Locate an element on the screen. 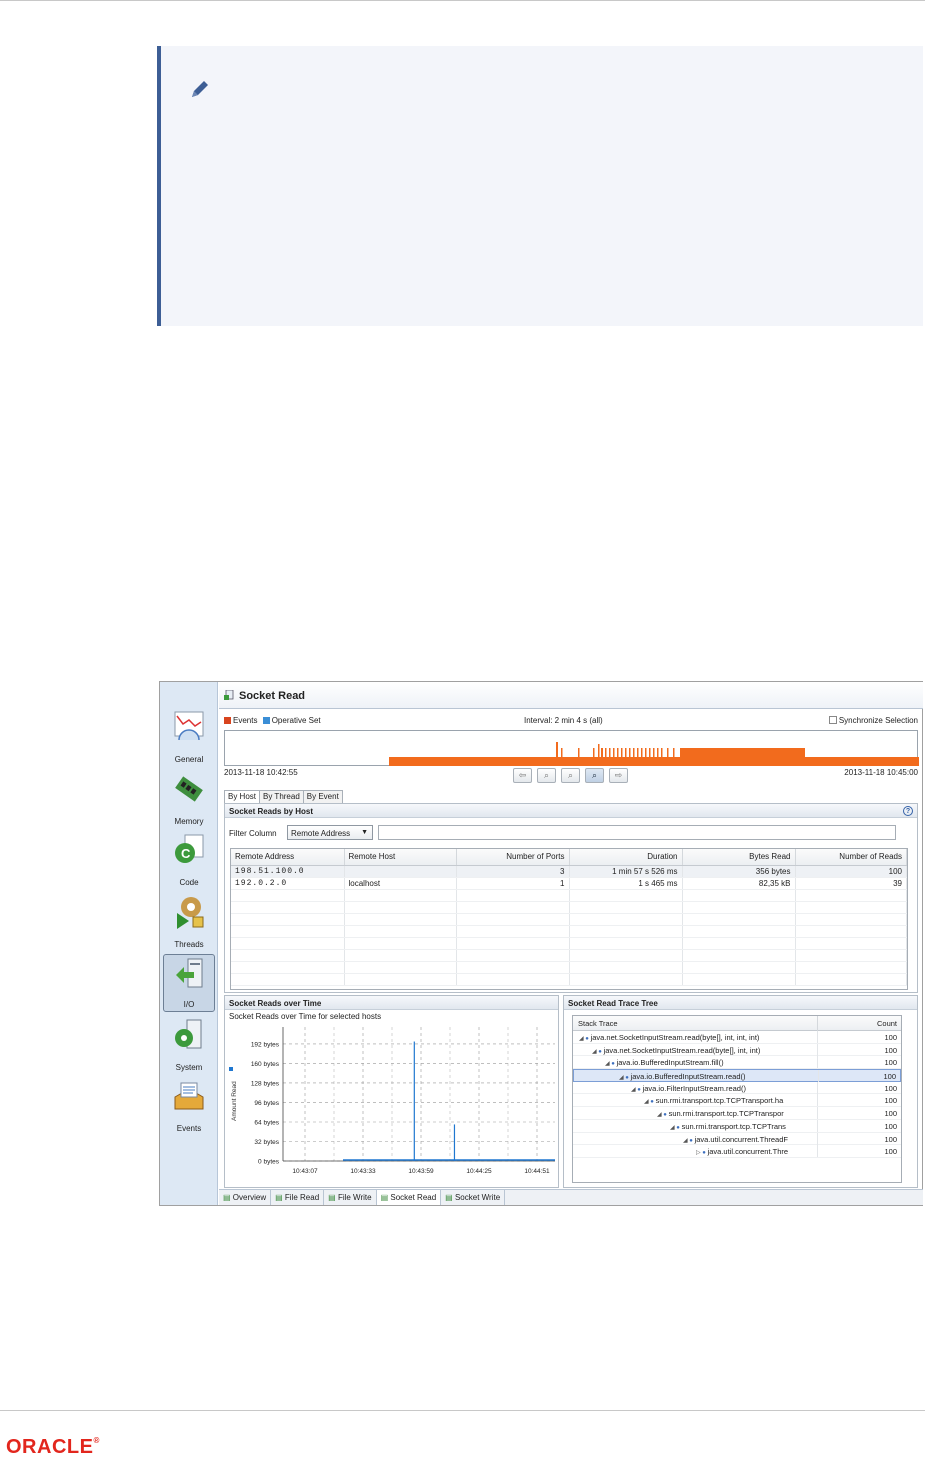 This screenshot has height=1458, width=925. x-tick-label: 10:43:07 is located at coordinates (305, 1171).